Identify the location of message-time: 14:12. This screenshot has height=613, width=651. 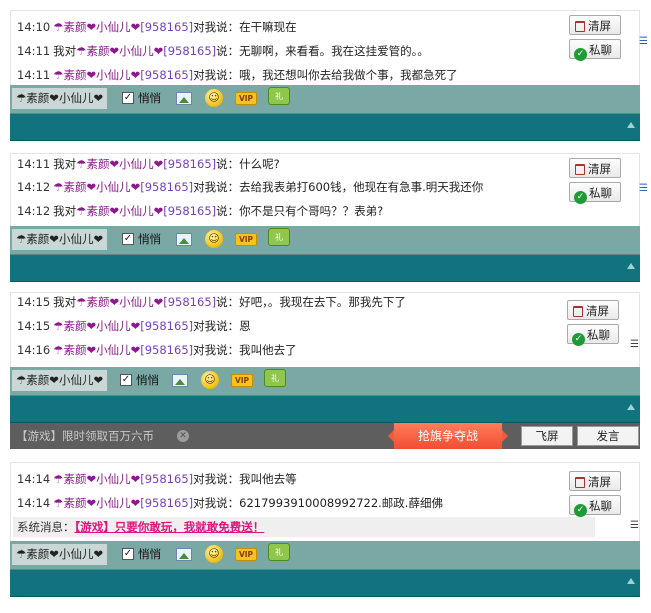
(34, 187).